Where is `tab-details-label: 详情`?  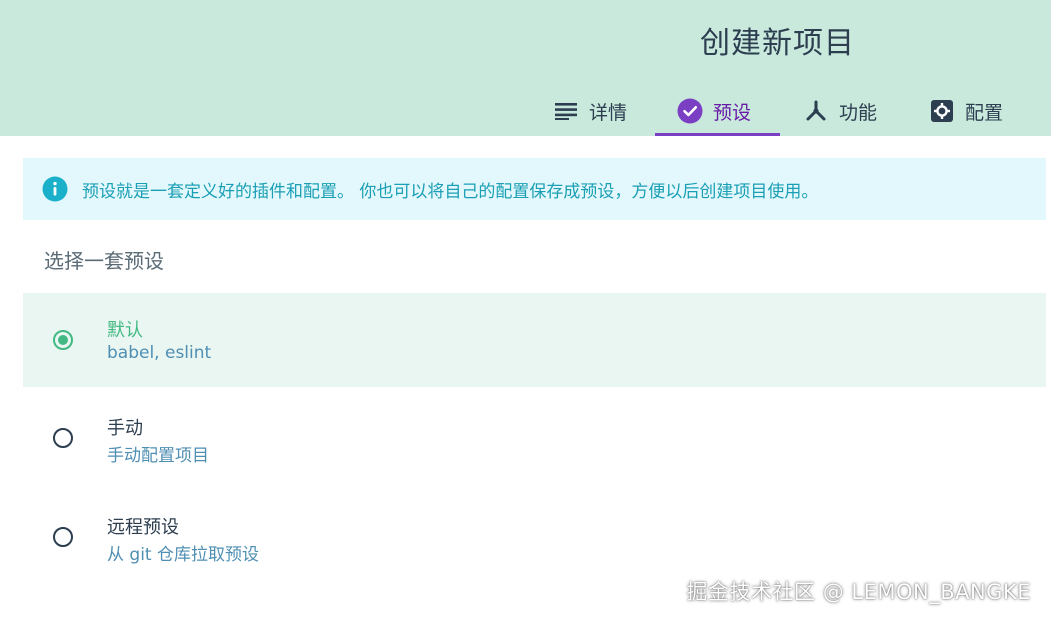
tab-details-label: 详情 is located at coordinates (608, 112).